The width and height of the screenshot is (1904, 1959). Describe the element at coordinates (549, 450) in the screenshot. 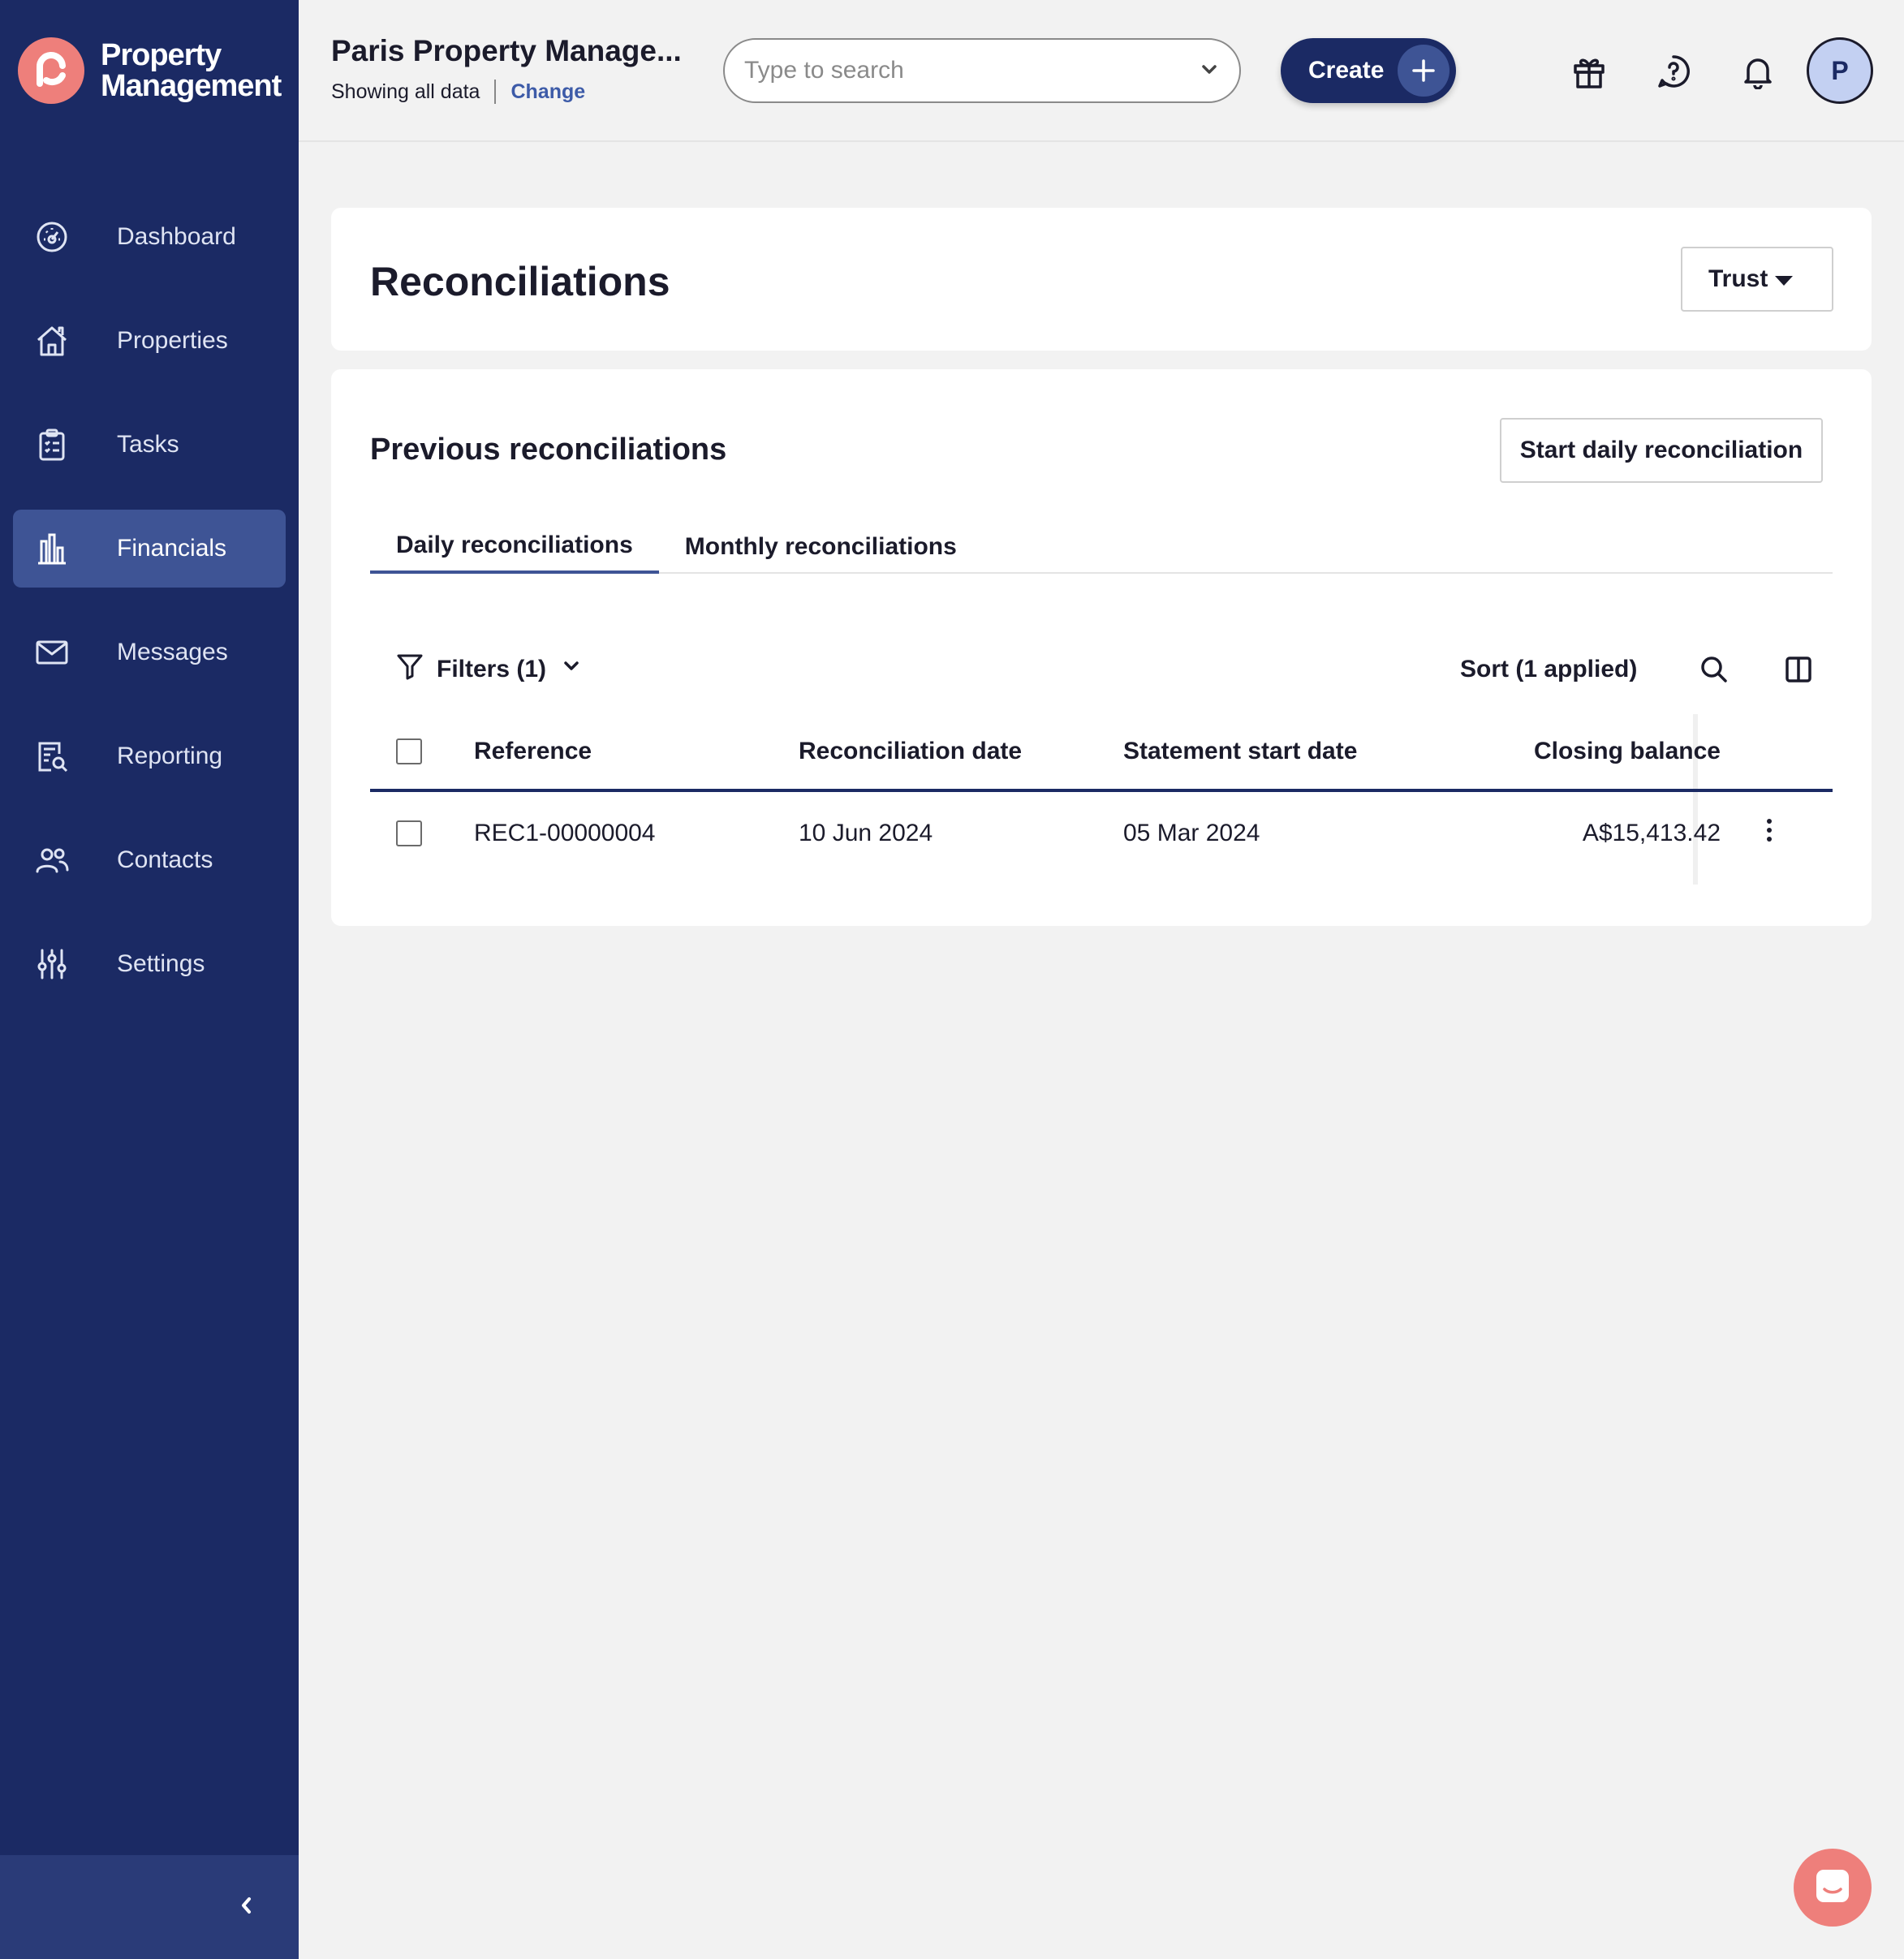

I see `section-title: Previous reconciliations` at that location.